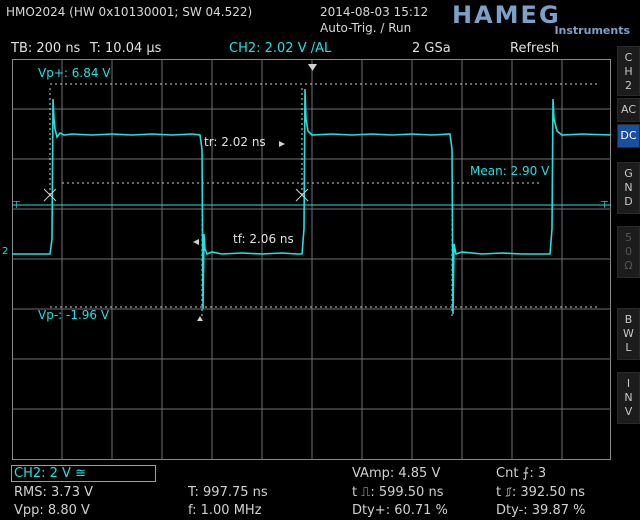 This screenshot has width=640, height=520. What do you see at coordinates (521, 473) in the screenshot?
I see `count-value: Cnt ⨍: 3` at bounding box center [521, 473].